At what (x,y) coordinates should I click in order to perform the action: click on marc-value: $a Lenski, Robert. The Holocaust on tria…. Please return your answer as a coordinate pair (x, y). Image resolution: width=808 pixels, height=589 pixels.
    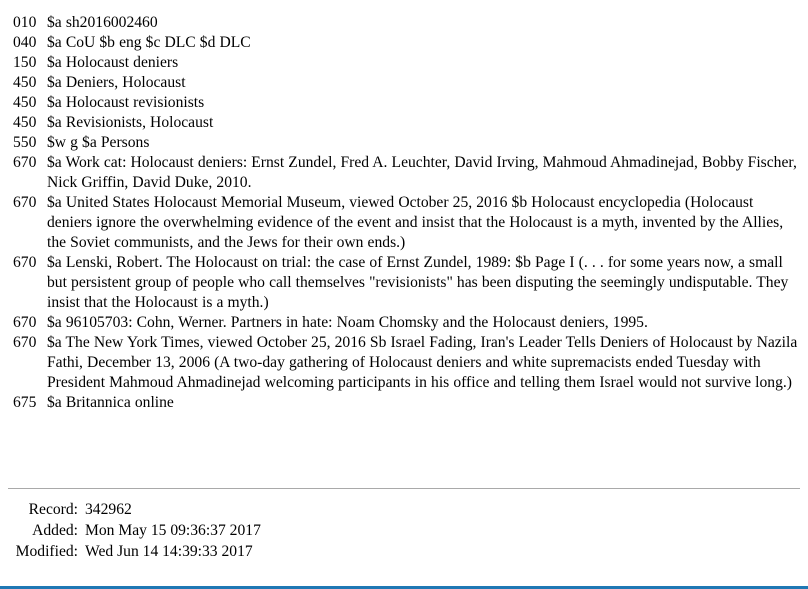
    Looking at the image, I should click on (418, 282).